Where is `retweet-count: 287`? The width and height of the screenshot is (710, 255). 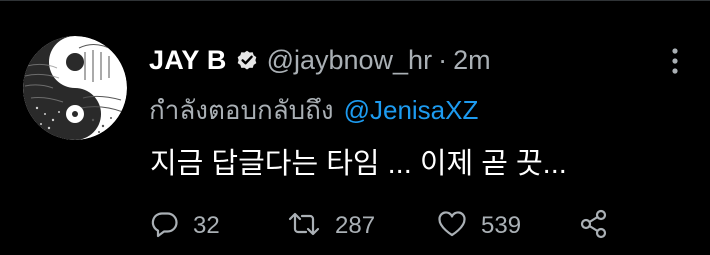 retweet-count: 287 is located at coordinates (355, 225).